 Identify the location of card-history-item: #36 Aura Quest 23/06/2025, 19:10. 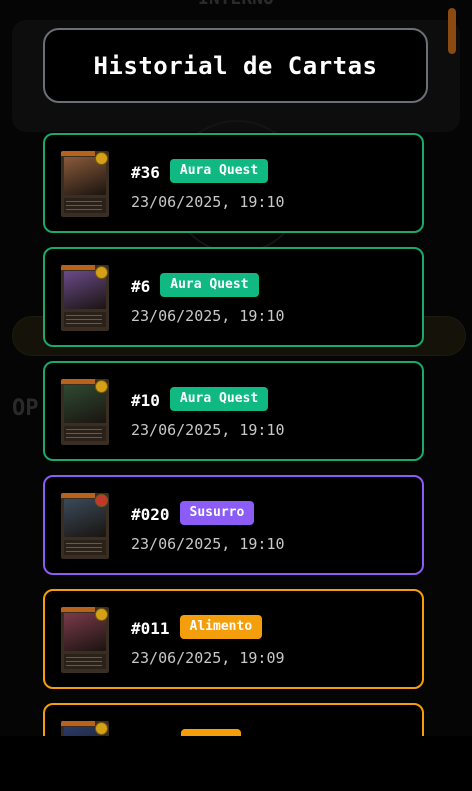
(233, 183).